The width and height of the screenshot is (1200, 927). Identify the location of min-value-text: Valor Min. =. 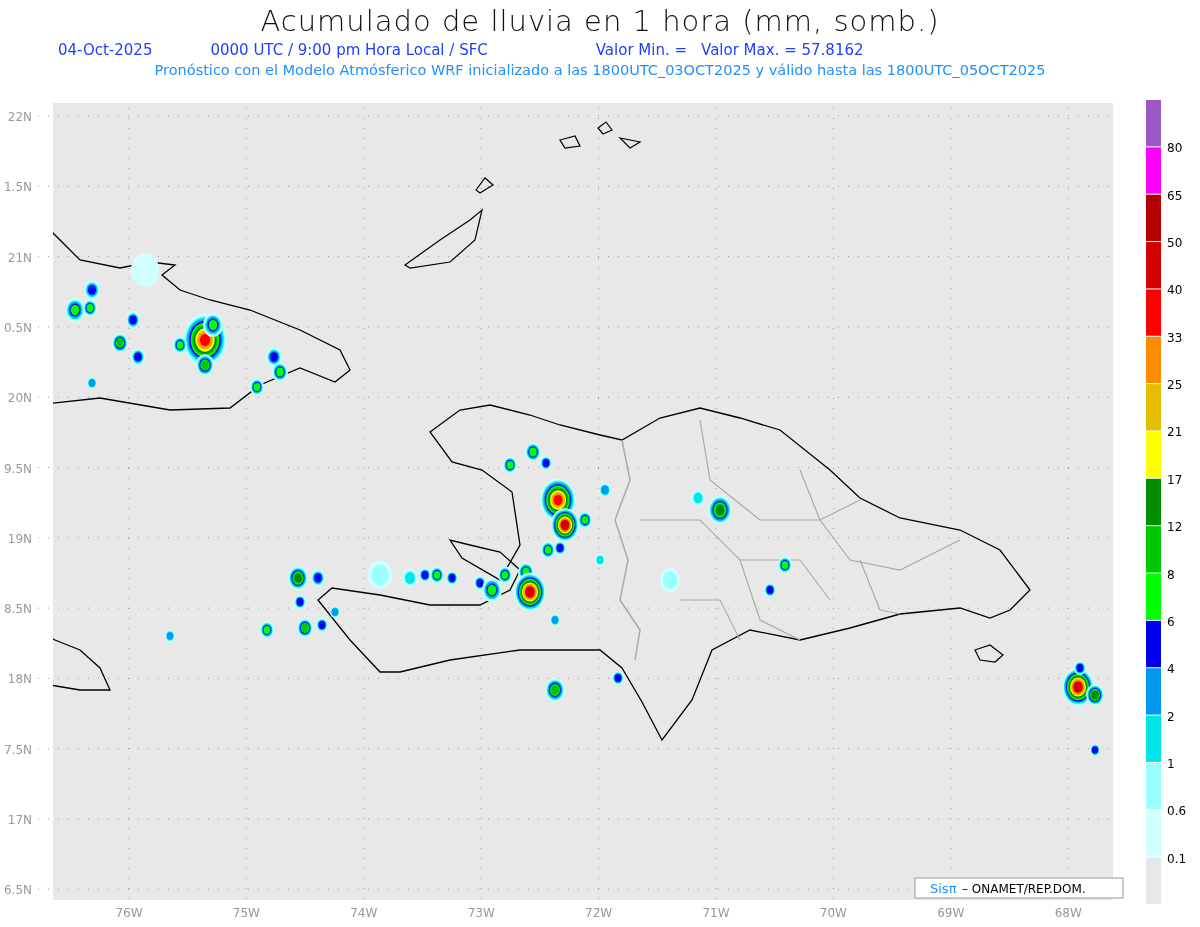
(641, 50).